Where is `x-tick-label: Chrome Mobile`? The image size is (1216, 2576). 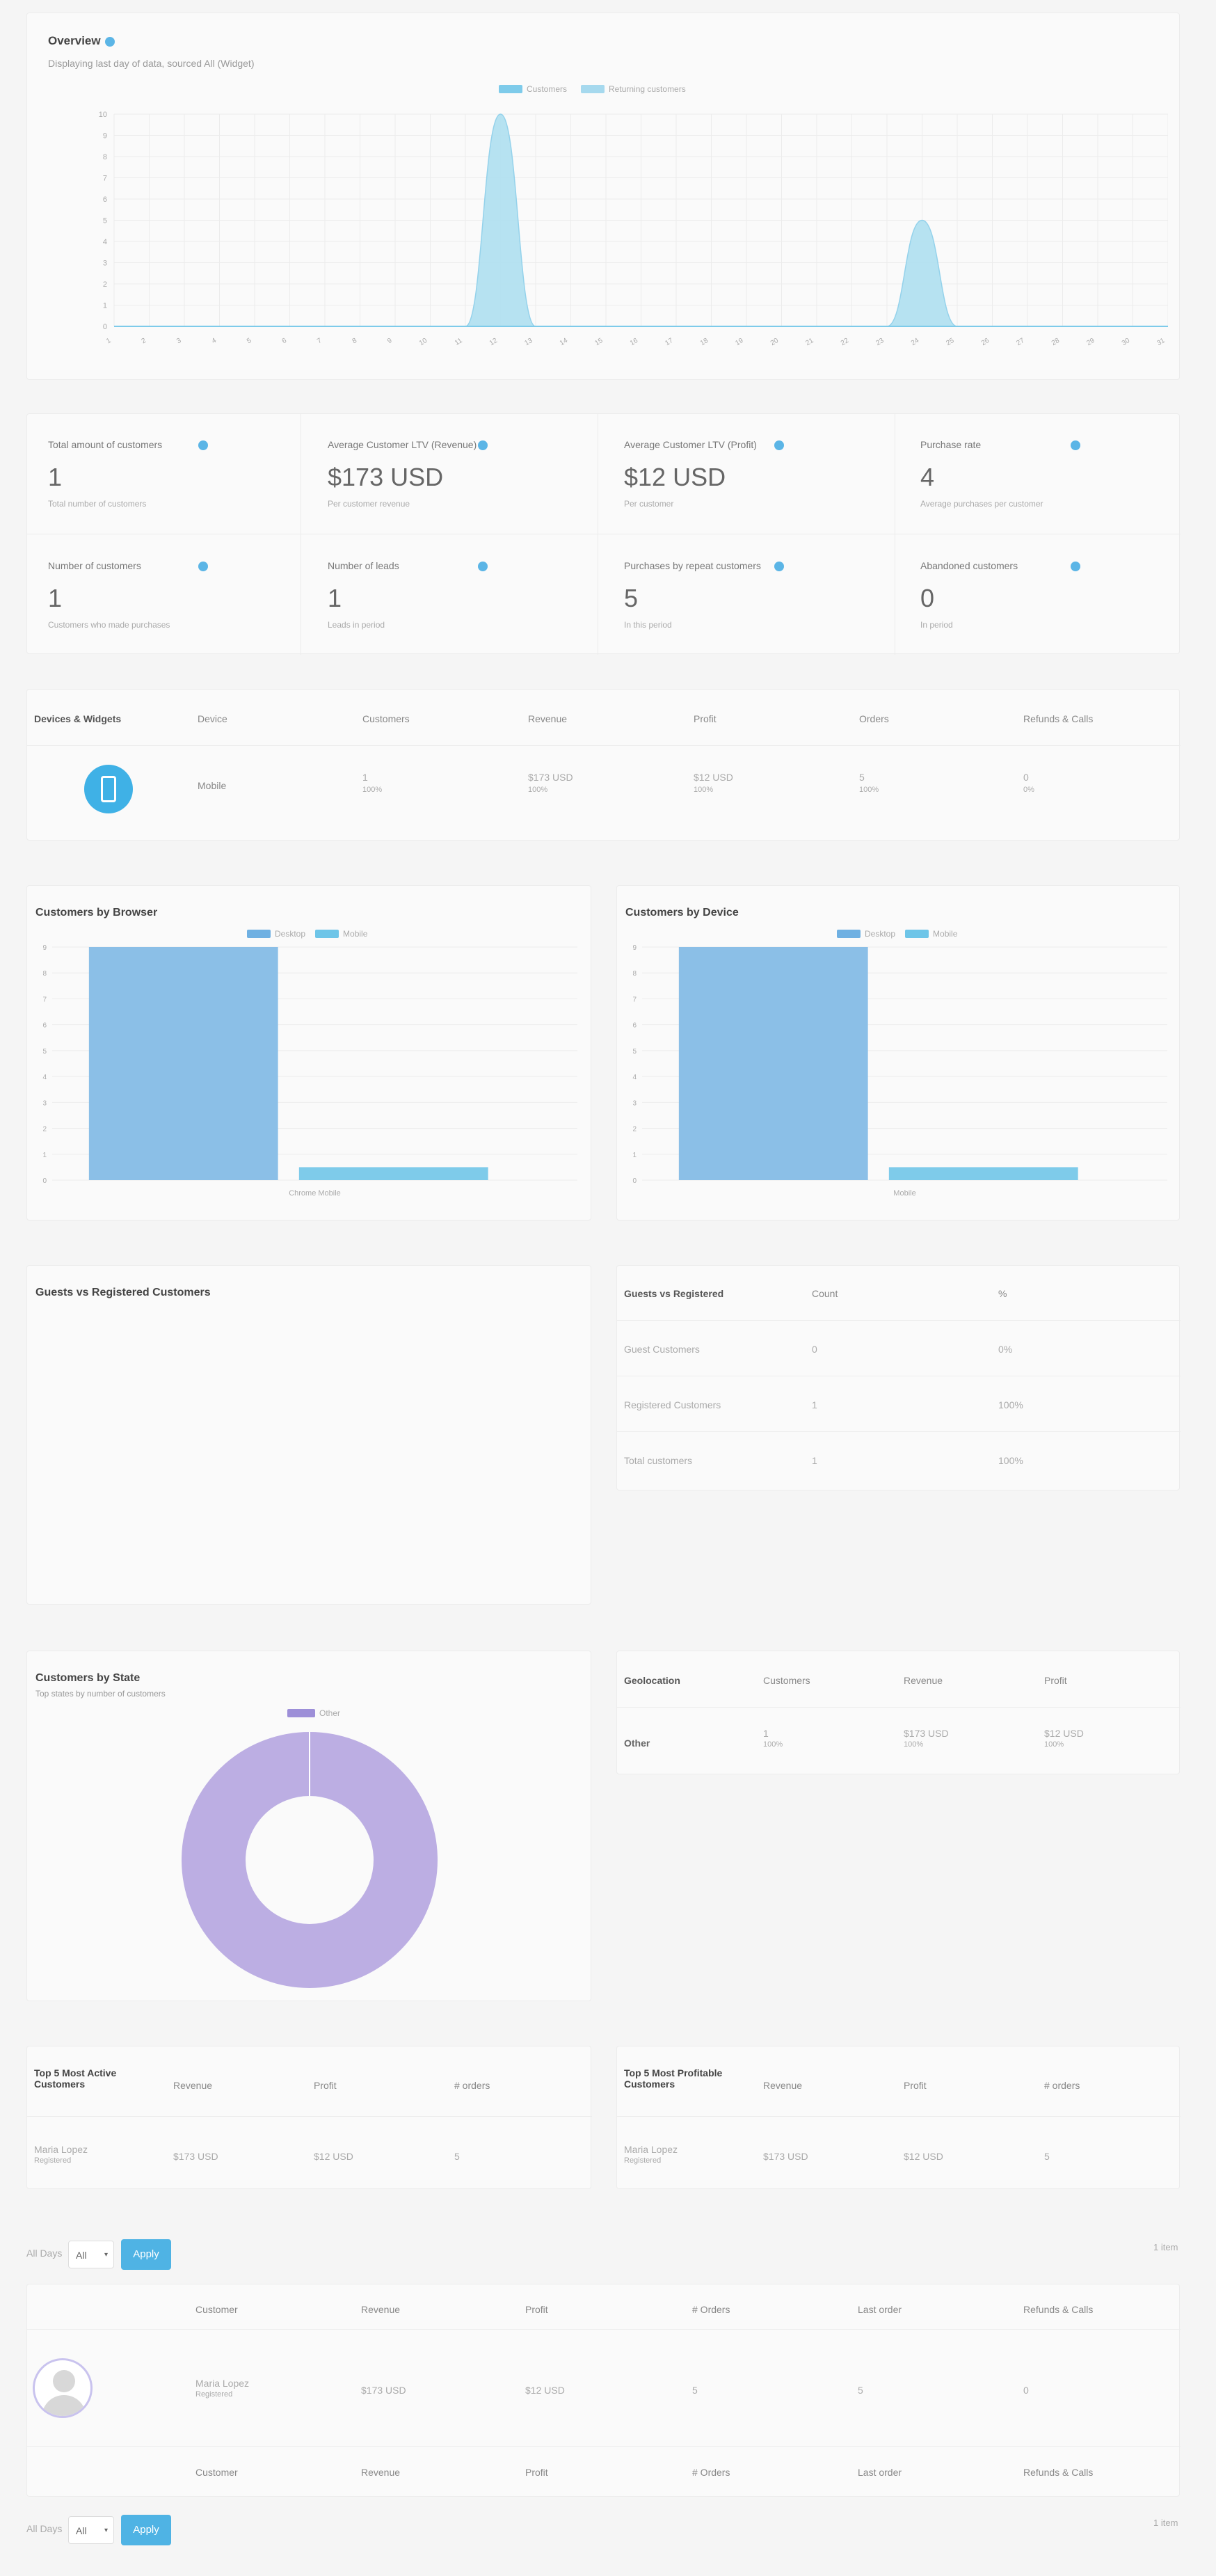
x-tick-label: Chrome Mobile is located at coordinates (315, 1193).